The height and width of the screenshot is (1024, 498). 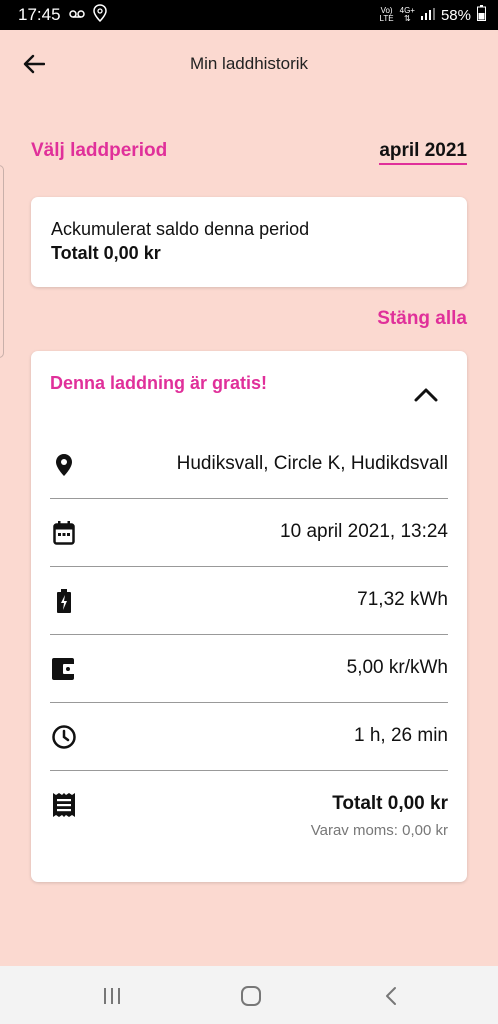 I want to click on collapse-button, so click(x=426, y=395).